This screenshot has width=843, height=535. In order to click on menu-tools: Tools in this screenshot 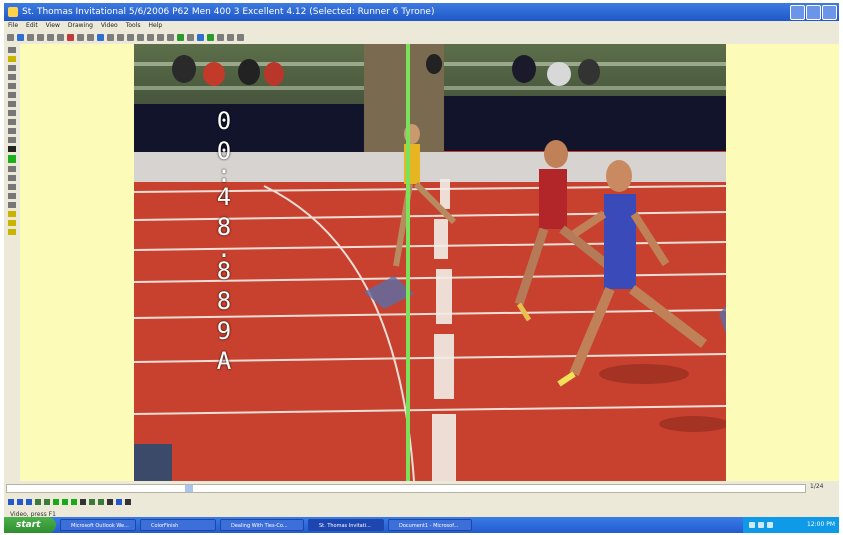, I will do `click(133, 26)`.